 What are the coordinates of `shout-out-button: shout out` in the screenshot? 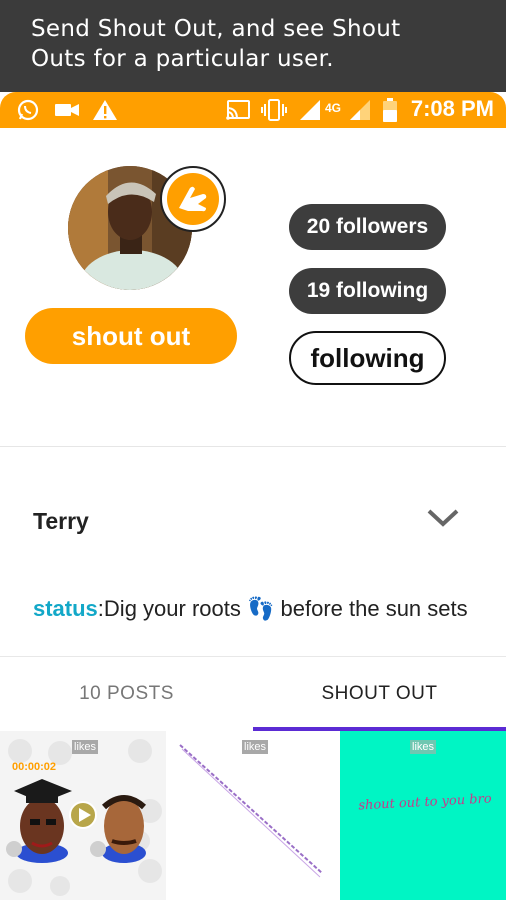 It's located at (131, 336).